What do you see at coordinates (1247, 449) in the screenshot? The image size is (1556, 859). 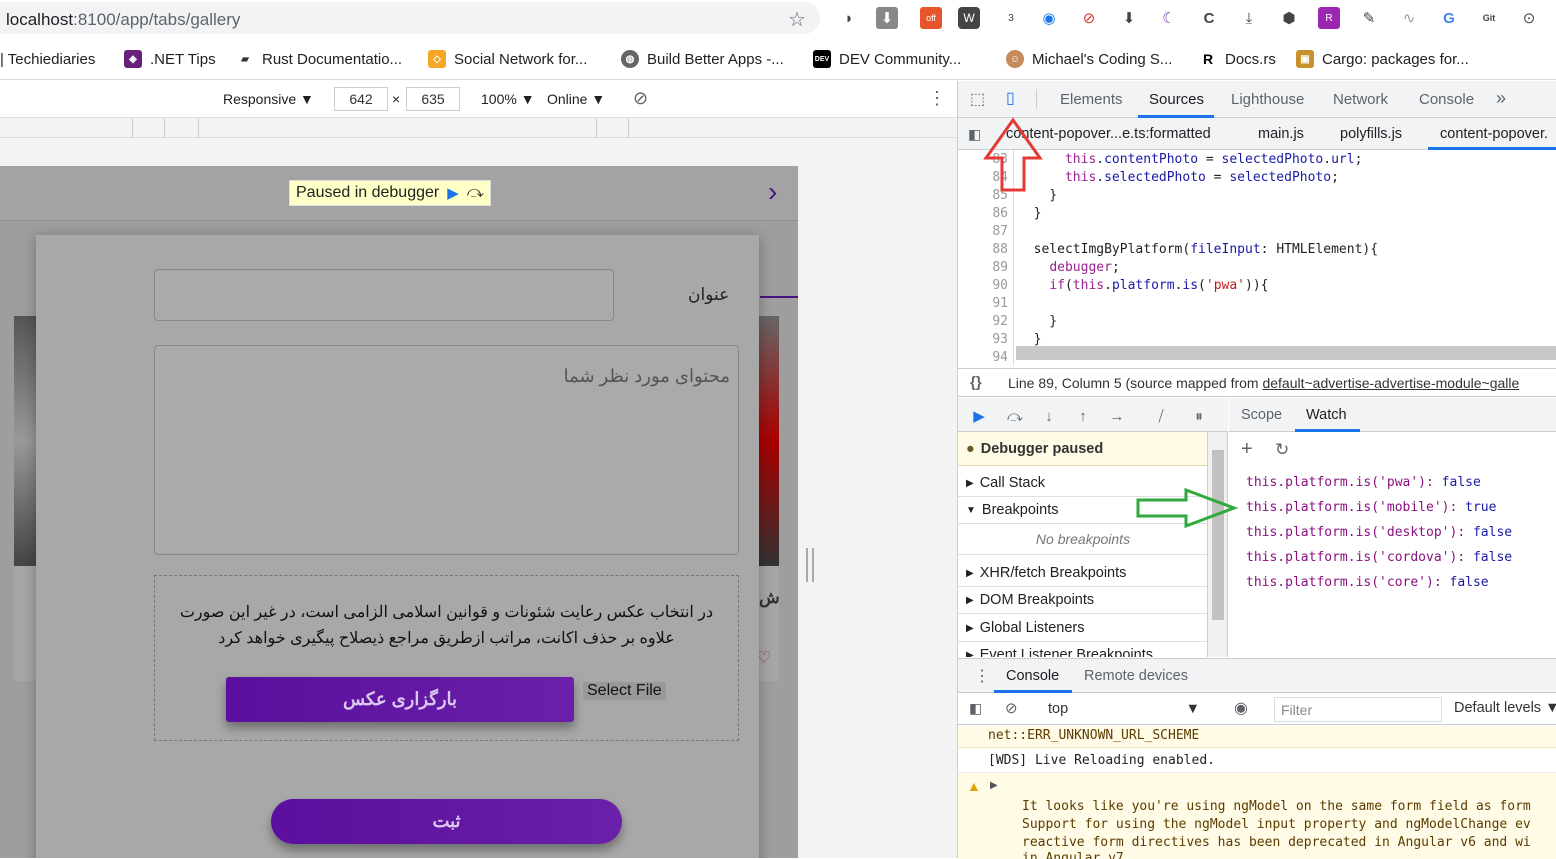 I see `add-watch-icon: +` at bounding box center [1247, 449].